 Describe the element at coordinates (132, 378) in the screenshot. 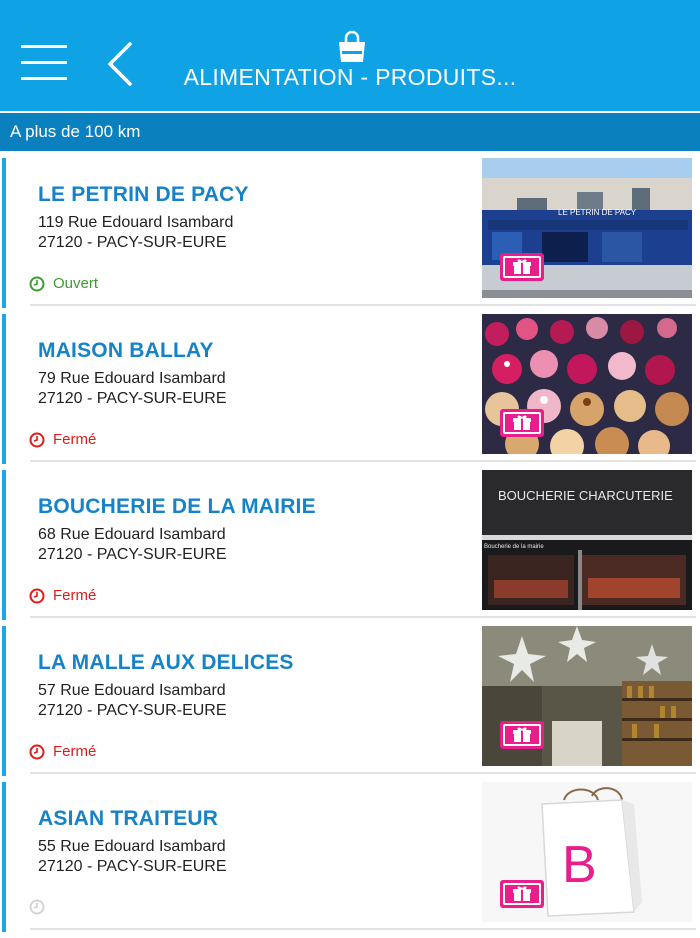

I see `shop-address: 79 Rue Edouard Isambard` at that location.